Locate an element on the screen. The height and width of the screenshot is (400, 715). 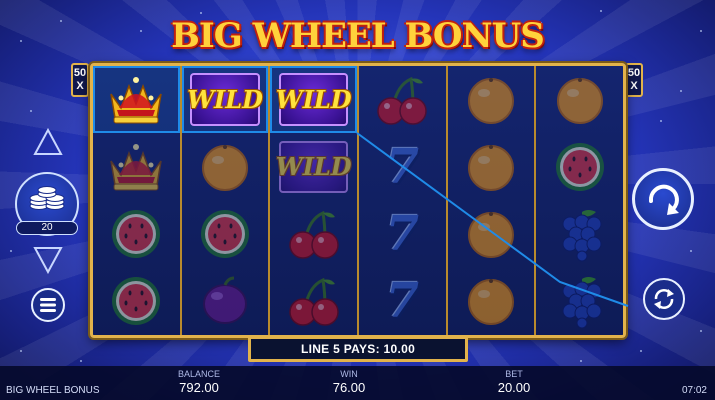
balance-display: BALANCE 792.00 is located at coordinates (199, 382).